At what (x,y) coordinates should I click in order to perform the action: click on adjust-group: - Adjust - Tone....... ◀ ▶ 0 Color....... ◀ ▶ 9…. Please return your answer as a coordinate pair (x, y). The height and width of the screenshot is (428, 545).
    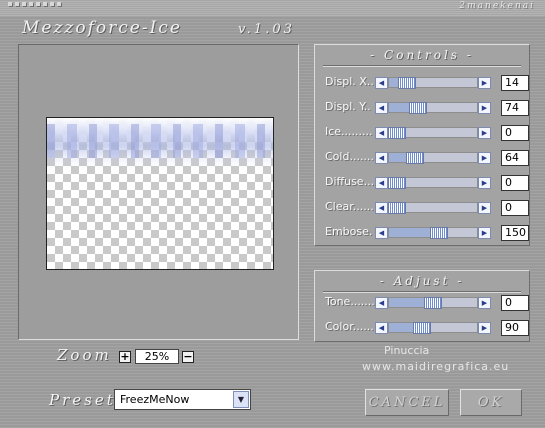
    Looking at the image, I should click on (422, 306).